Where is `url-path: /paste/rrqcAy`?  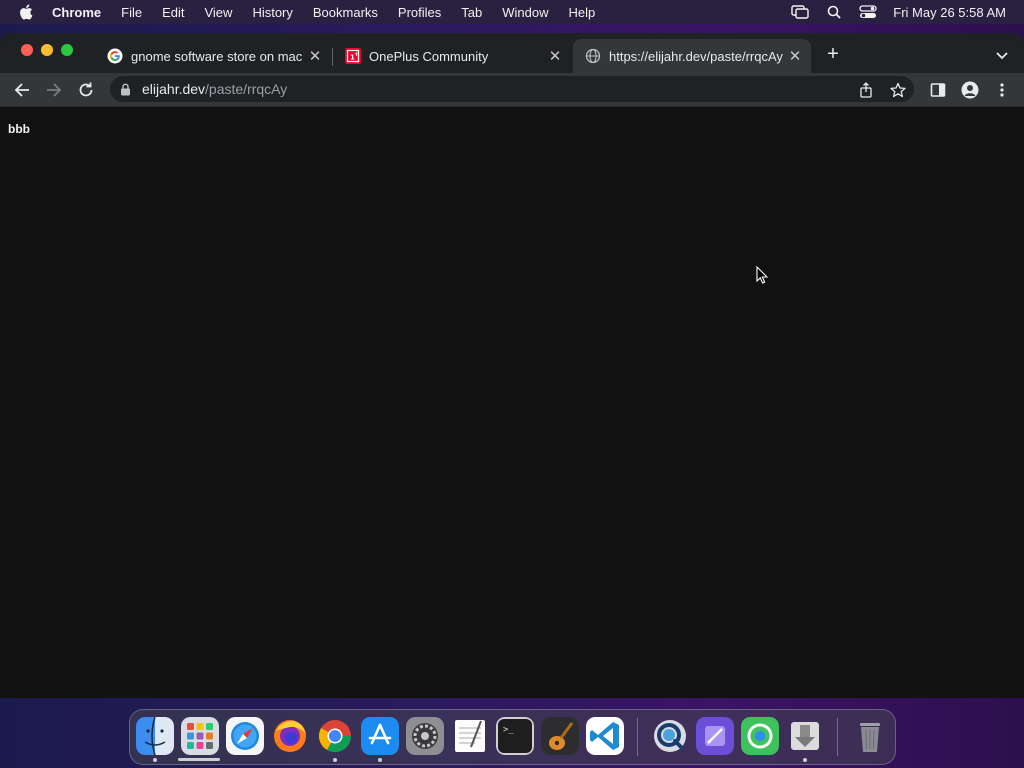 url-path: /paste/rrqcAy is located at coordinates (246, 89).